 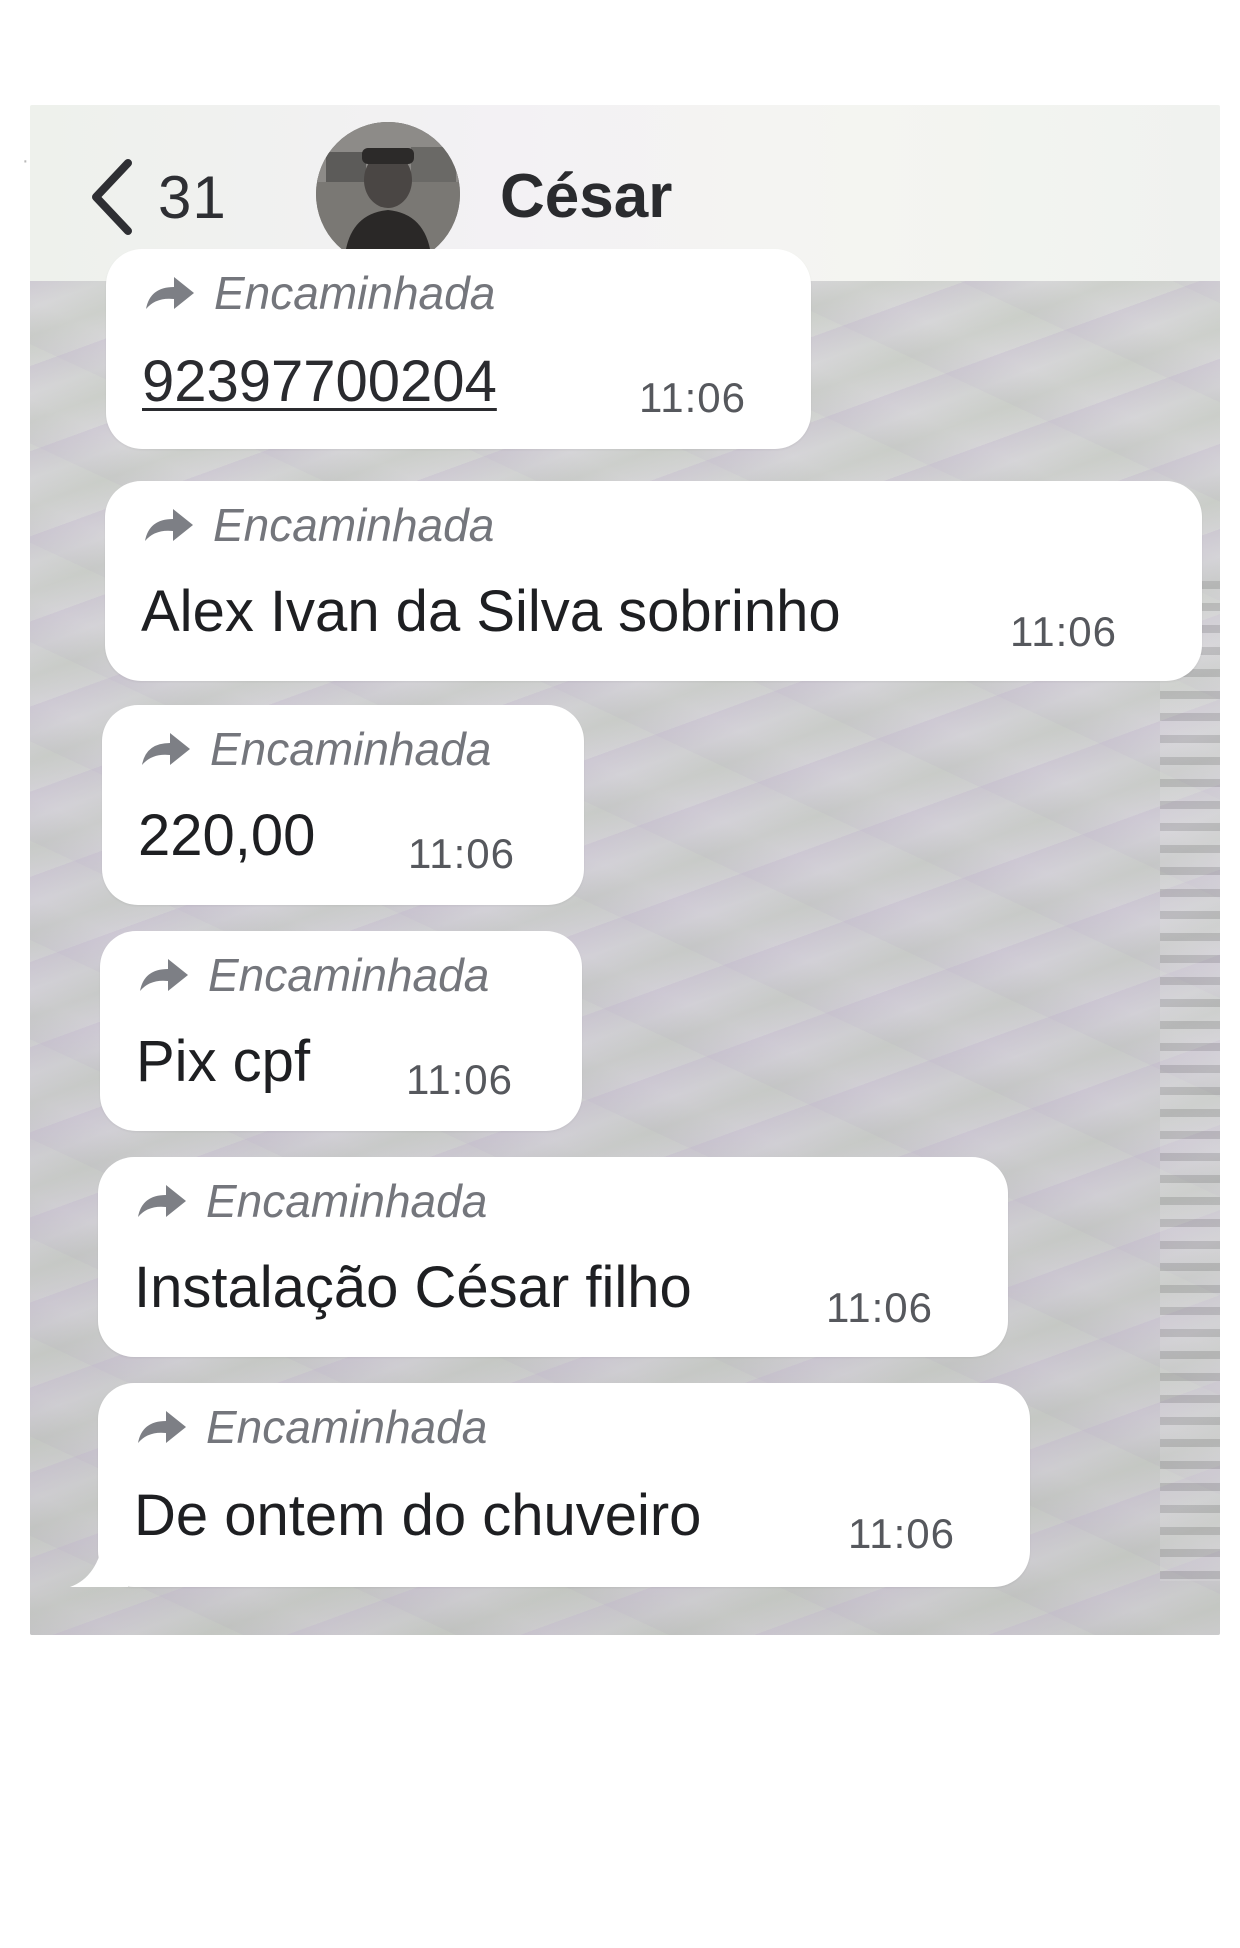 What do you see at coordinates (319, 382) in the screenshot?
I see `message-text-link: 92397700204` at bounding box center [319, 382].